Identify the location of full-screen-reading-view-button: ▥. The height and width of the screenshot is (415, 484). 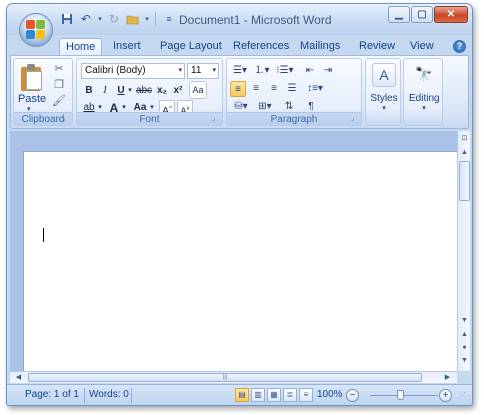
(258, 395).